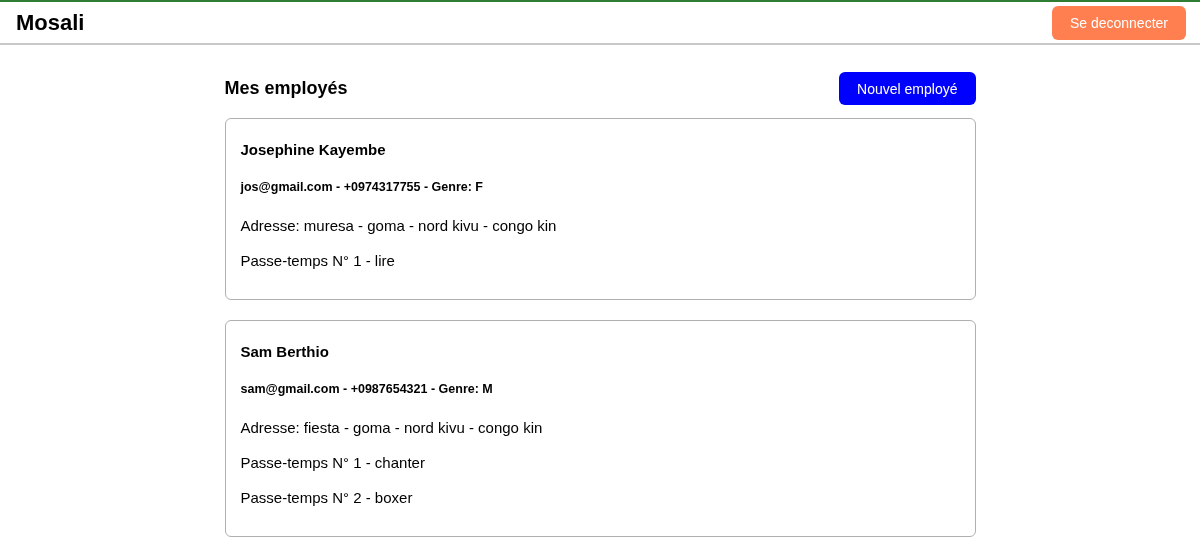 The width and height of the screenshot is (1200, 547). Describe the element at coordinates (907, 88) in the screenshot. I see `new-employee-button: Nouvel employé` at that location.